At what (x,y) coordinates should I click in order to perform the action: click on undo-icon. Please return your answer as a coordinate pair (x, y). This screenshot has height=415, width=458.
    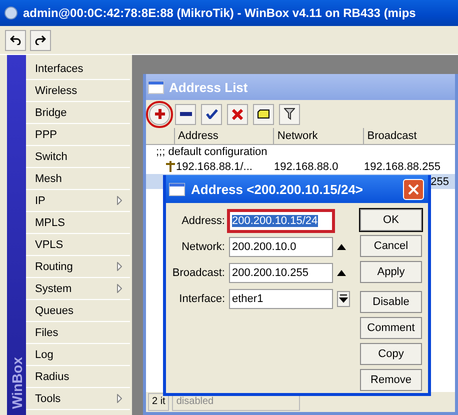
    Looking at the image, I should click on (15, 40).